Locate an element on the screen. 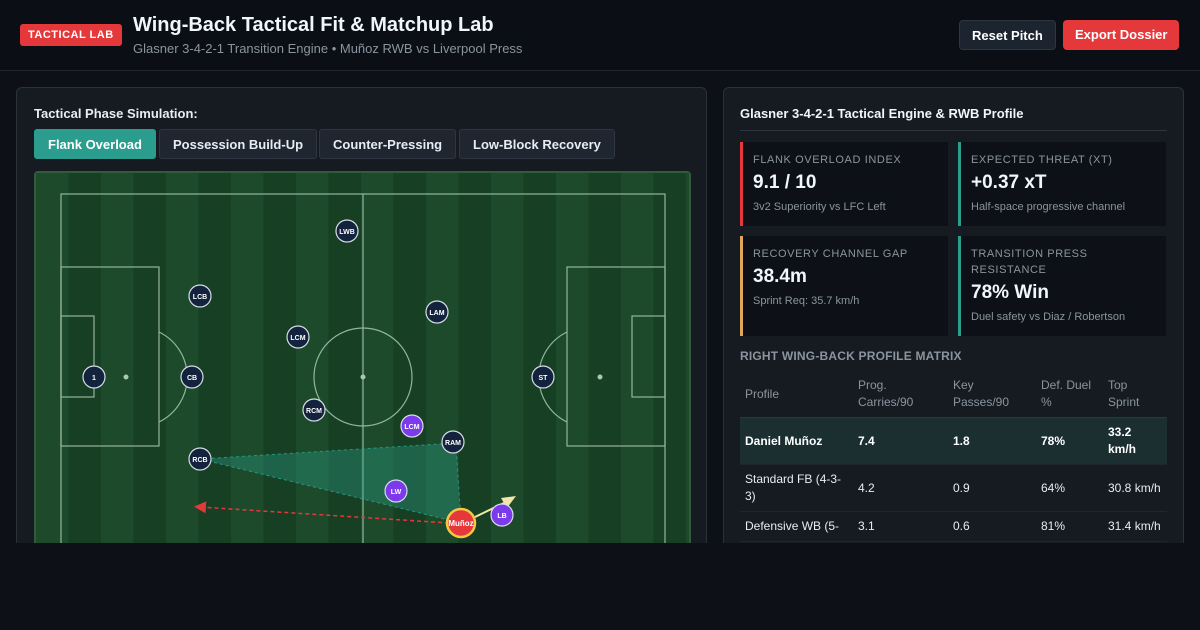  player-token: LB is located at coordinates (502, 515).